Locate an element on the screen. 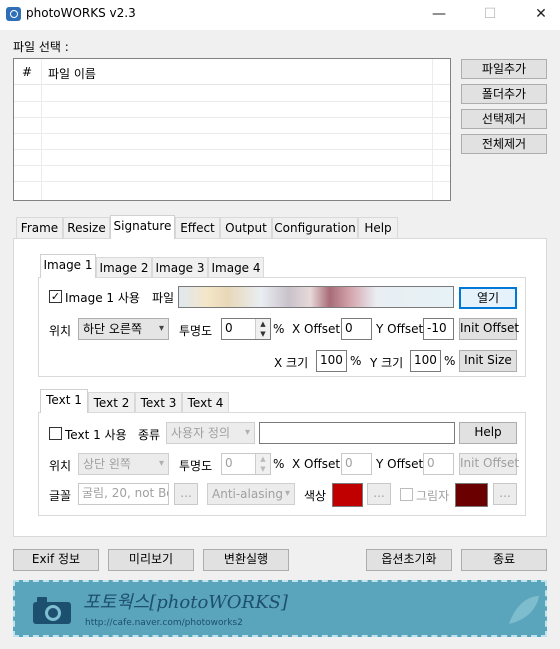  text-font-field: 굴림, 20, not Bo is located at coordinates (123, 494).